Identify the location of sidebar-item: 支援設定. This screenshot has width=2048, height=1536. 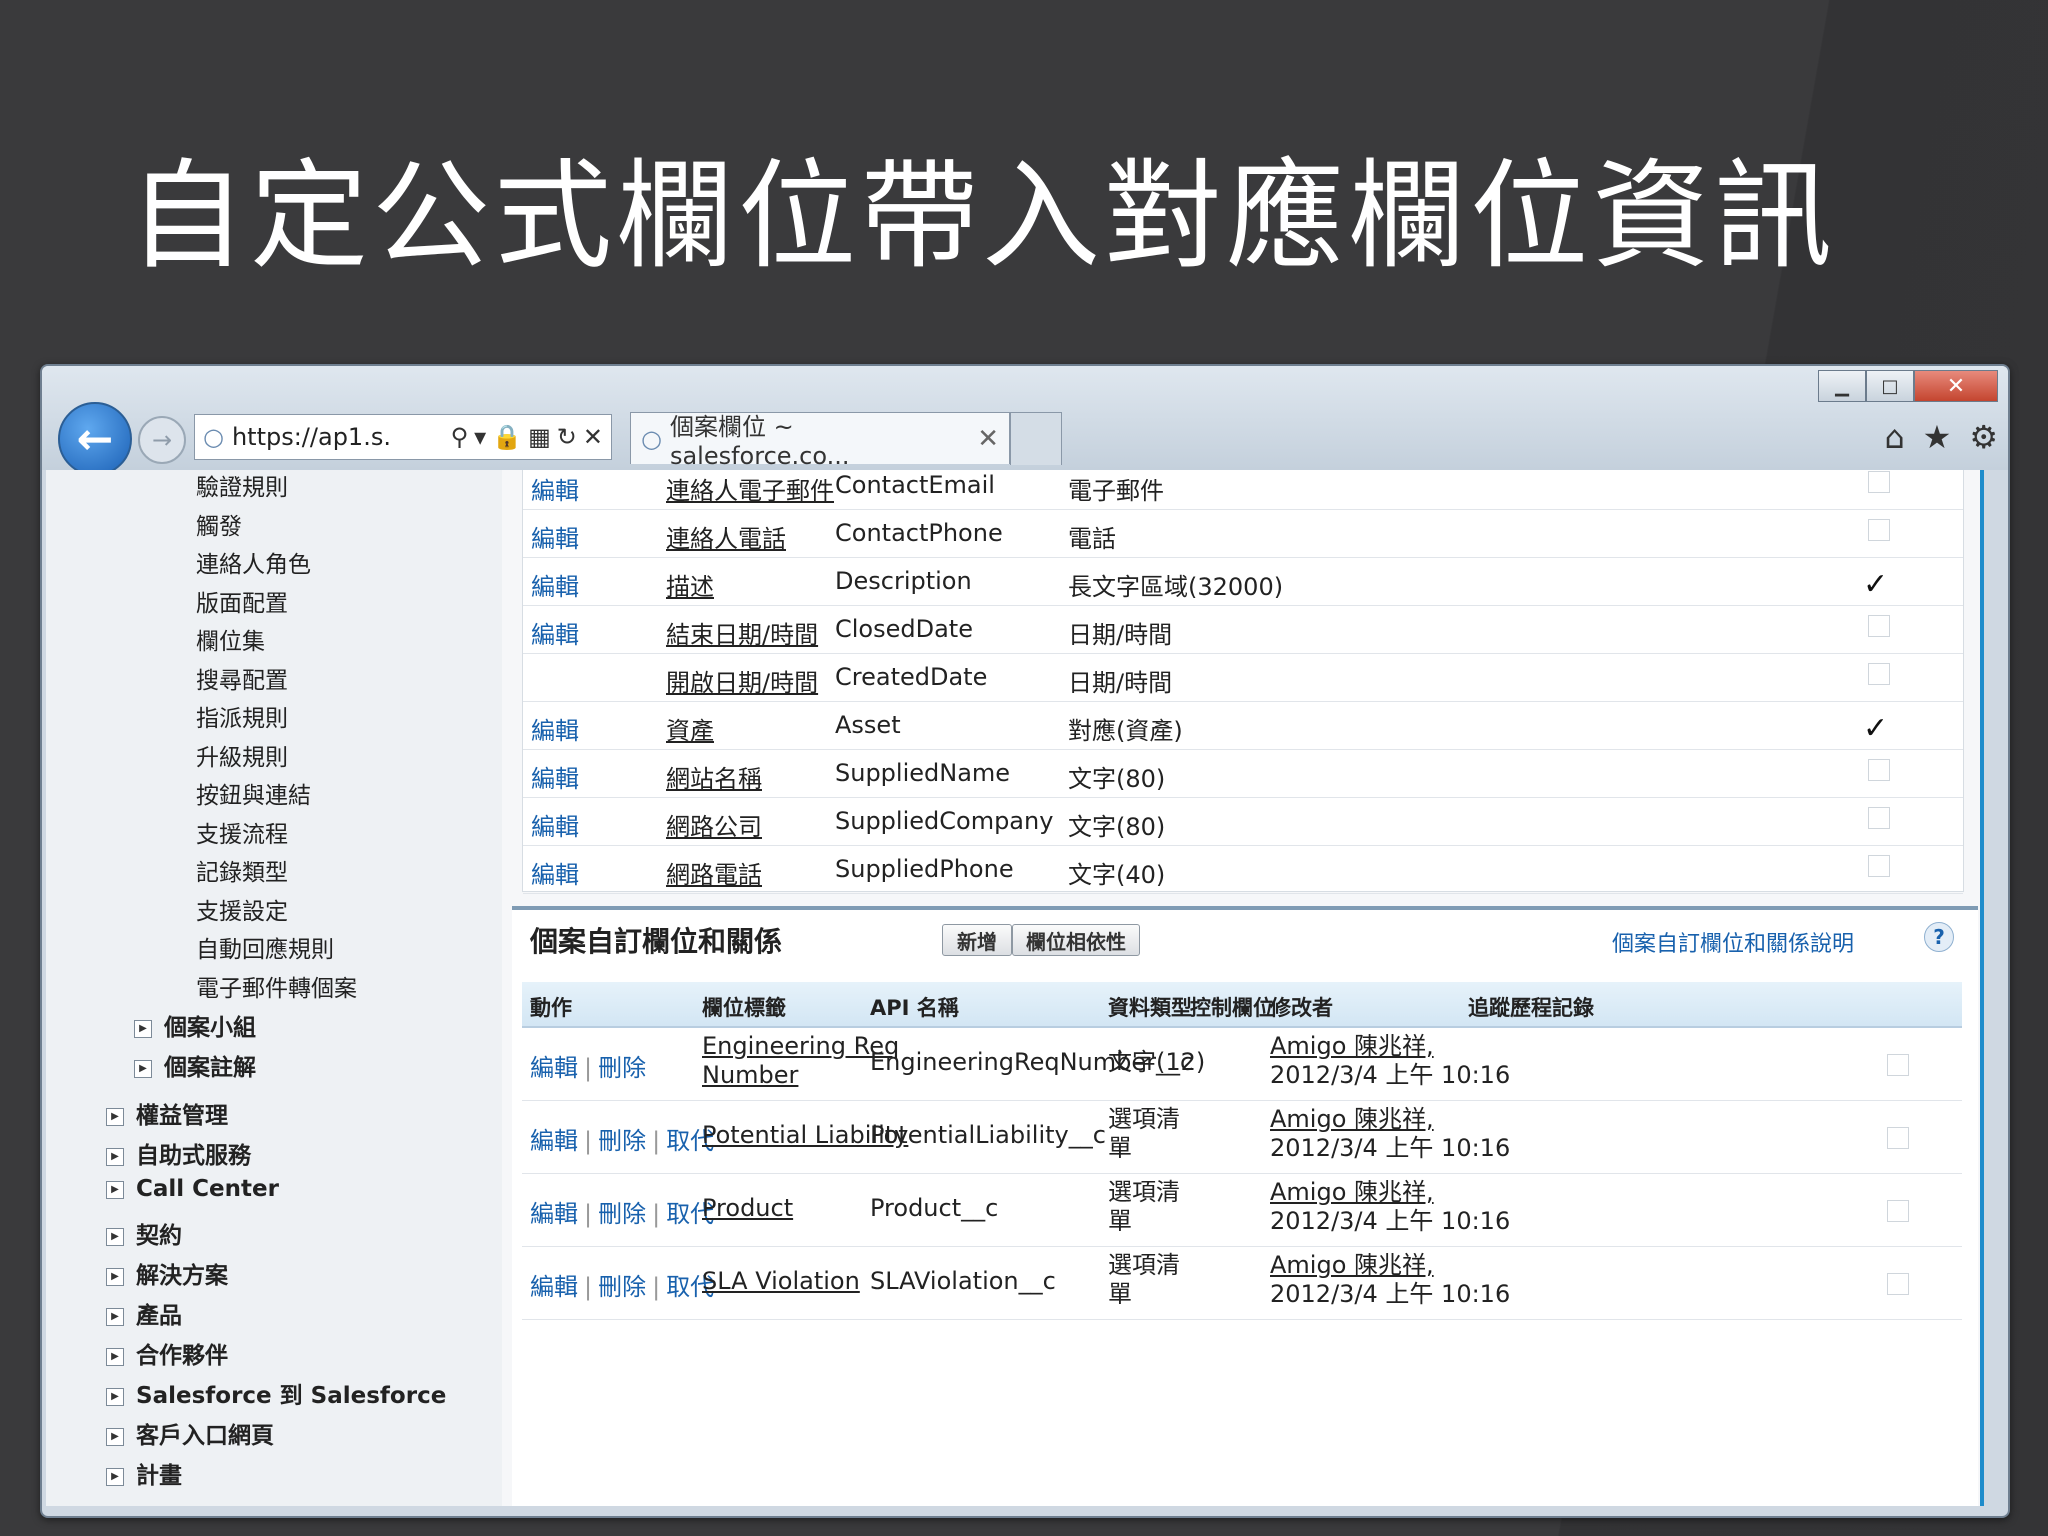
(242, 909).